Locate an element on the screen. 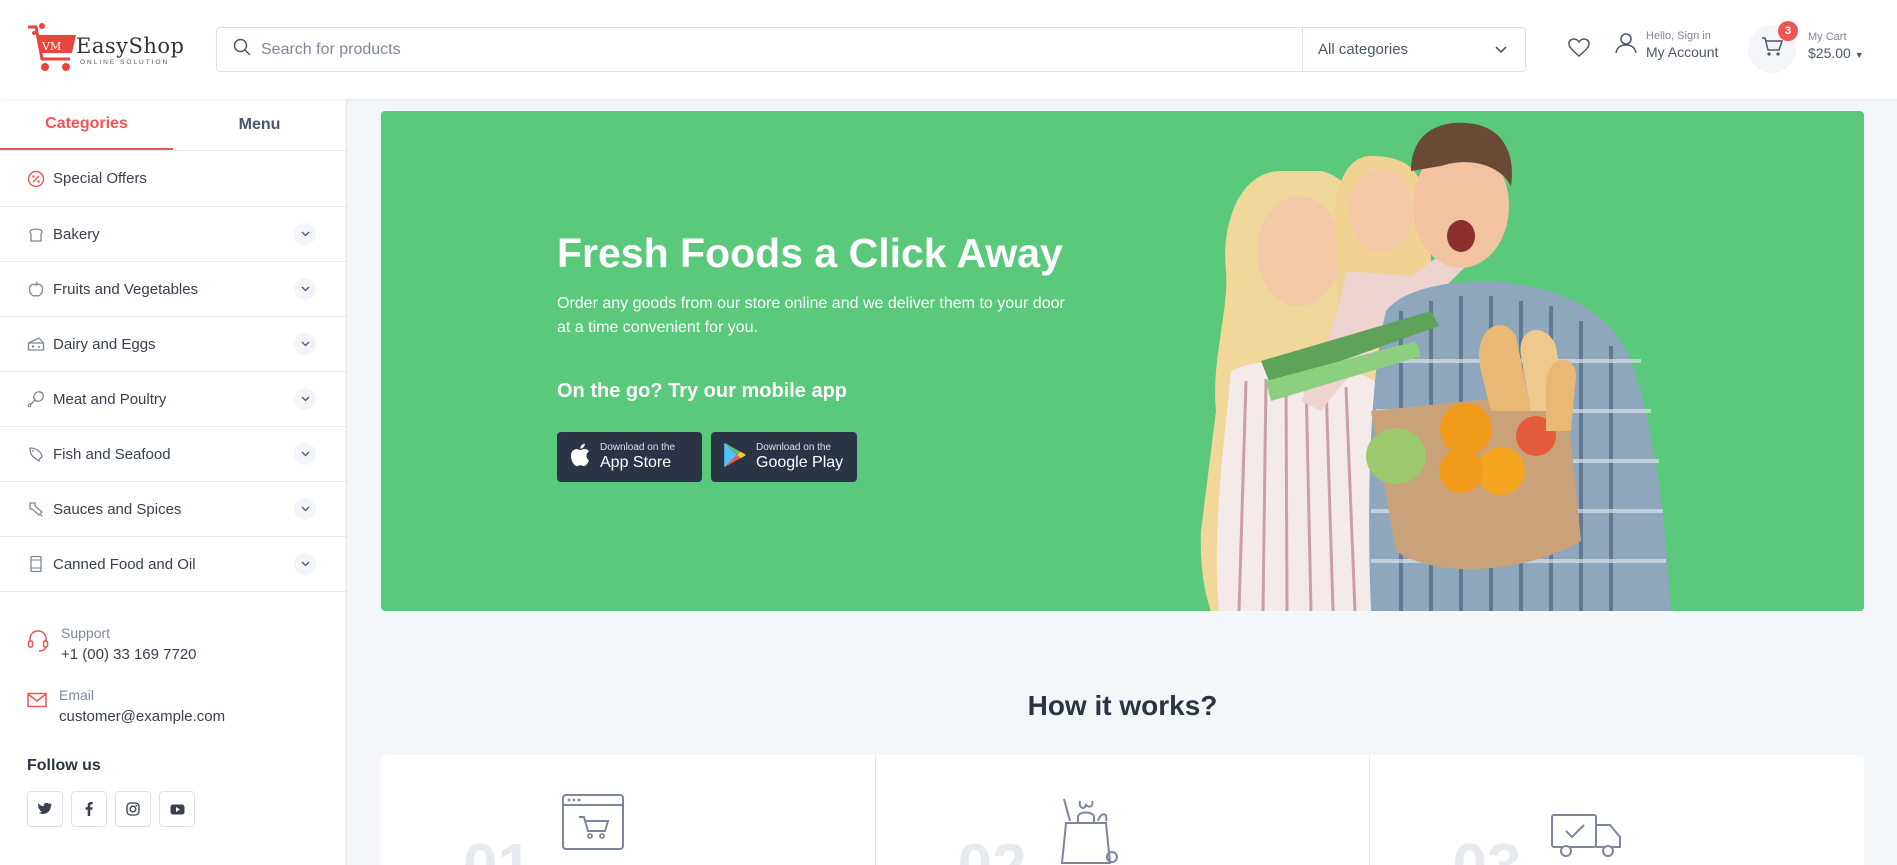 This screenshot has width=1897, height=865. cart-summary: My Cart $25.00 ▼ is located at coordinates (1836, 46).